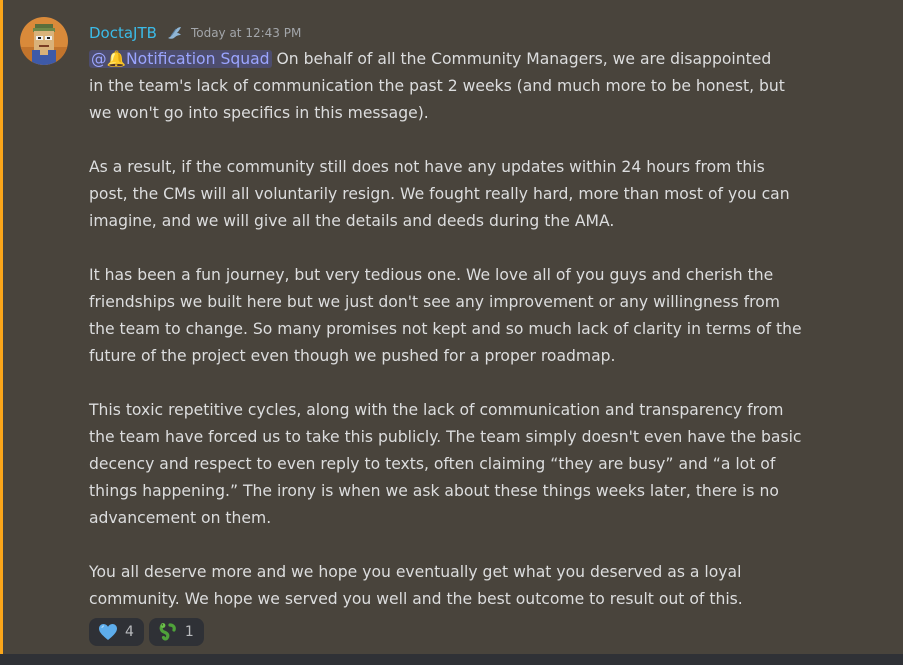  I want to click on reaction-count: 1, so click(189, 632).